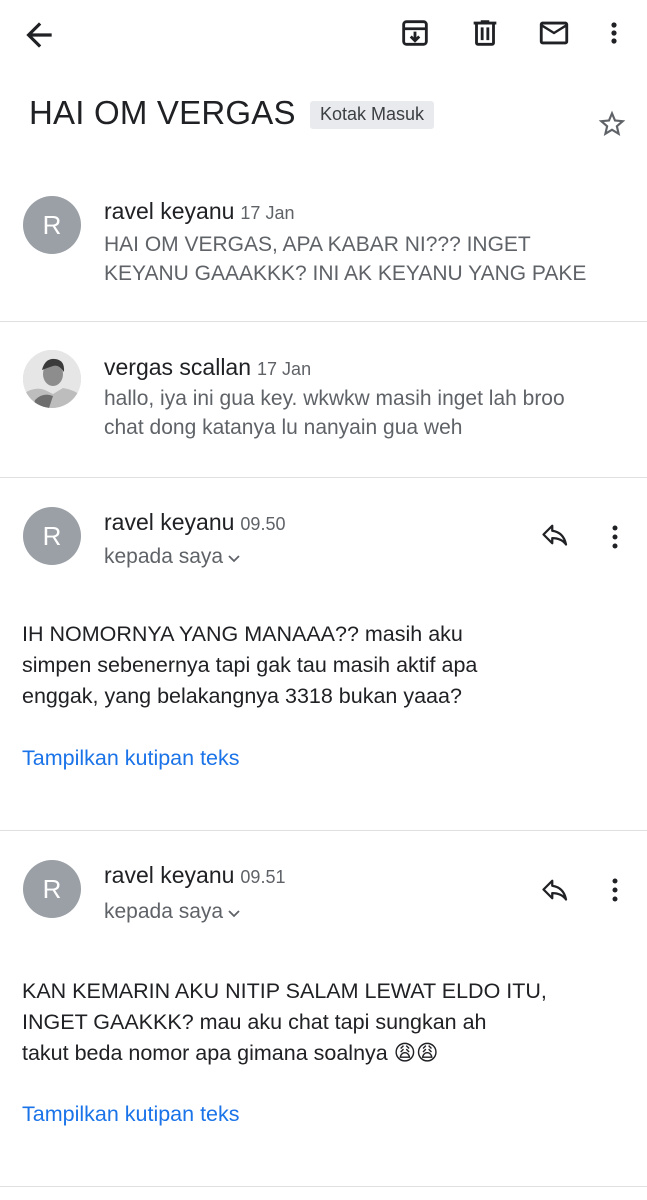 The height and width of the screenshot is (1200, 647). Describe the element at coordinates (263, 524) in the screenshot. I see `message-time: 09.50` at that location.